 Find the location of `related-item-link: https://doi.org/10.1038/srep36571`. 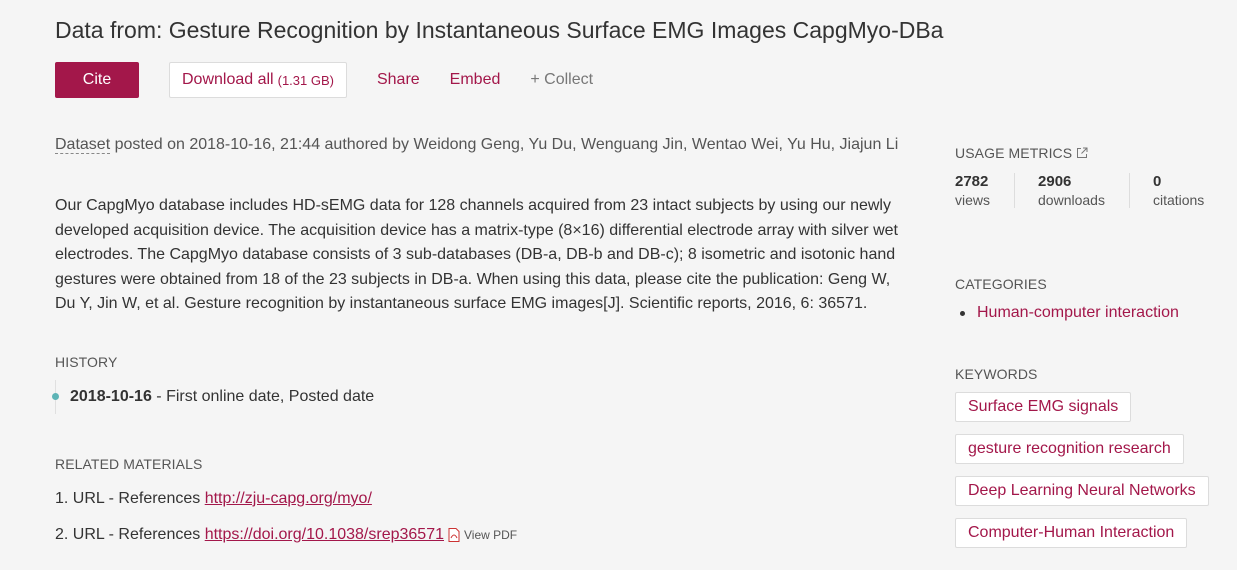

related-item-link: https://doi.org/10.1038/srep36571 is located at coordinates (324, 535).